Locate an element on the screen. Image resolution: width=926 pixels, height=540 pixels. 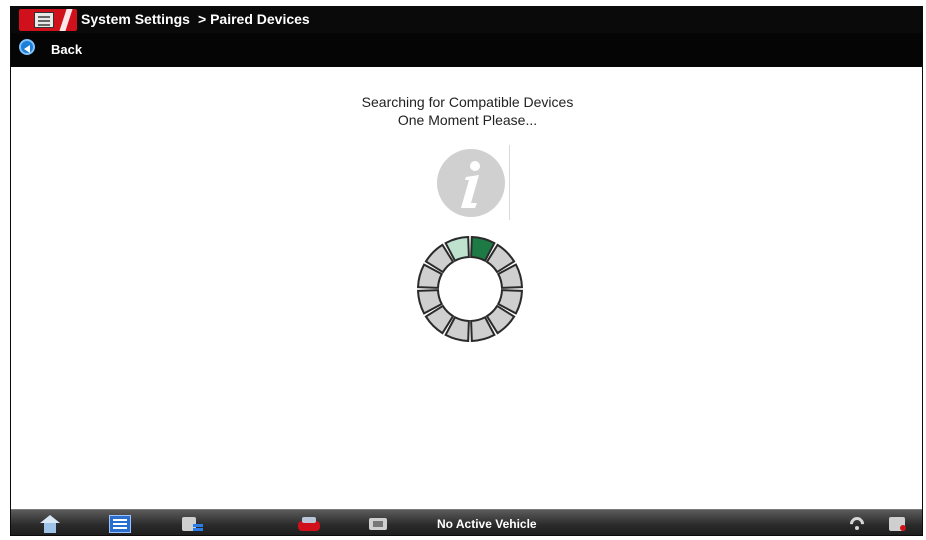
page-title: System Settings is located at coordinates (135, 19).